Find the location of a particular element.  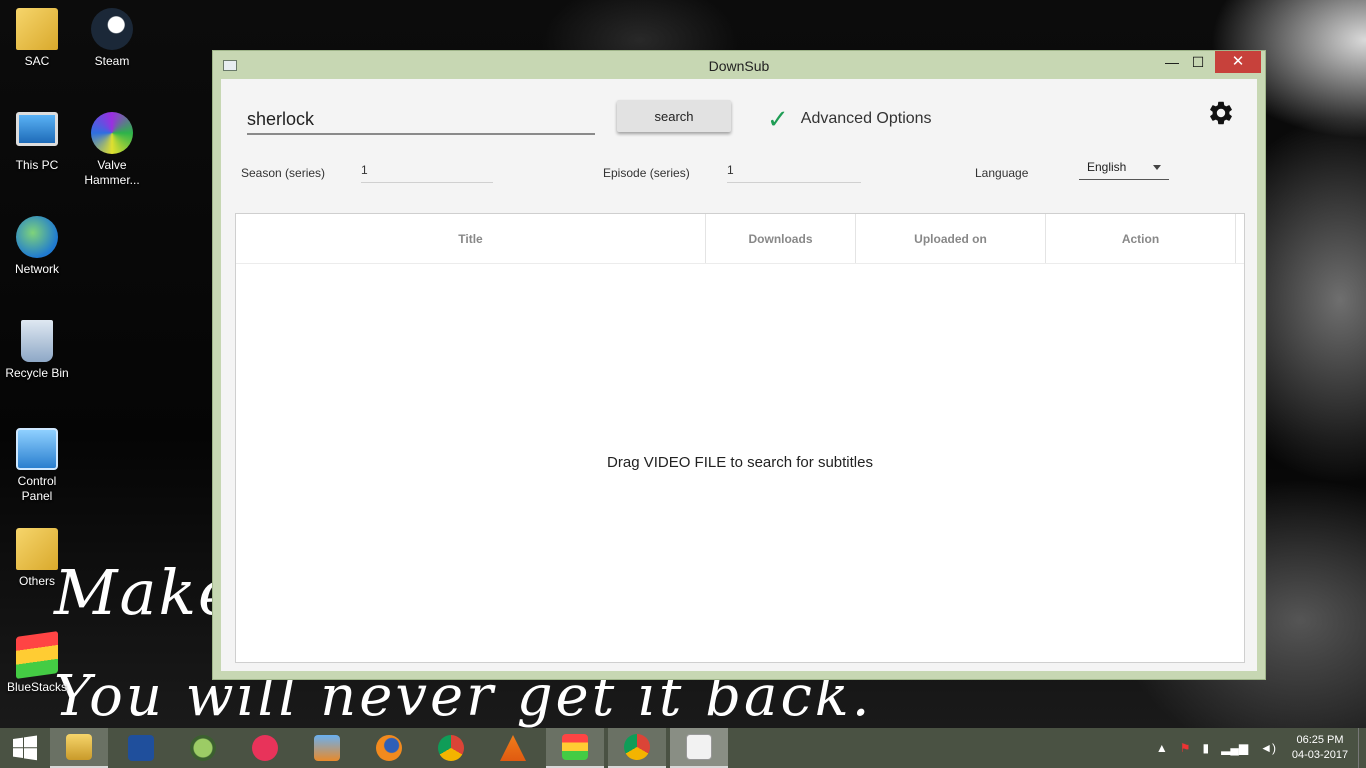

battery-icon: ▮ is located at coordinates (1206, 748).